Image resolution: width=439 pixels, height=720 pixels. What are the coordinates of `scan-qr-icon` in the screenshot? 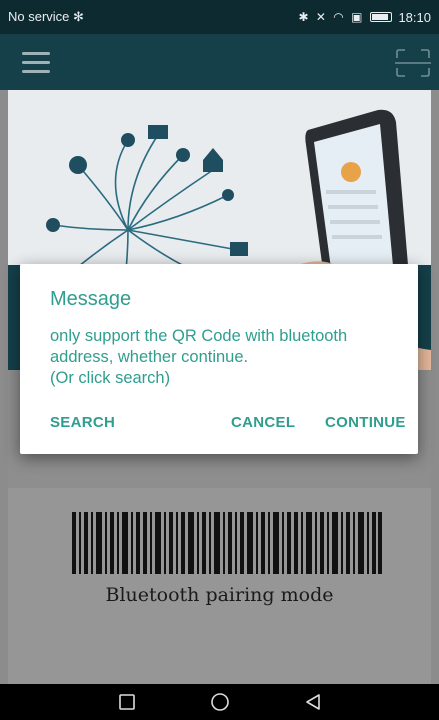 It's located at (413, 63).